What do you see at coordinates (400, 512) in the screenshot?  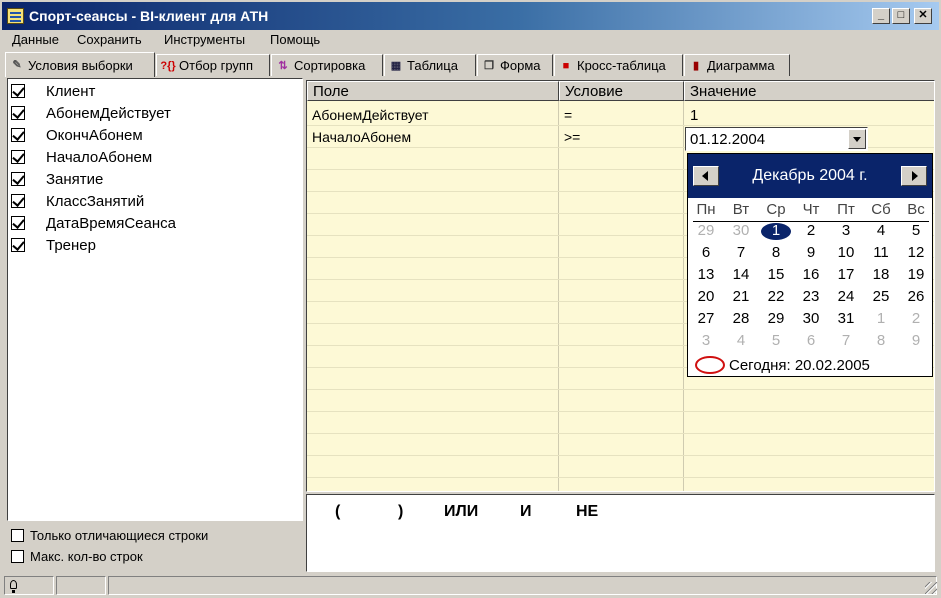 I see `close-paren-button: )` at bounding box center [400, 512].